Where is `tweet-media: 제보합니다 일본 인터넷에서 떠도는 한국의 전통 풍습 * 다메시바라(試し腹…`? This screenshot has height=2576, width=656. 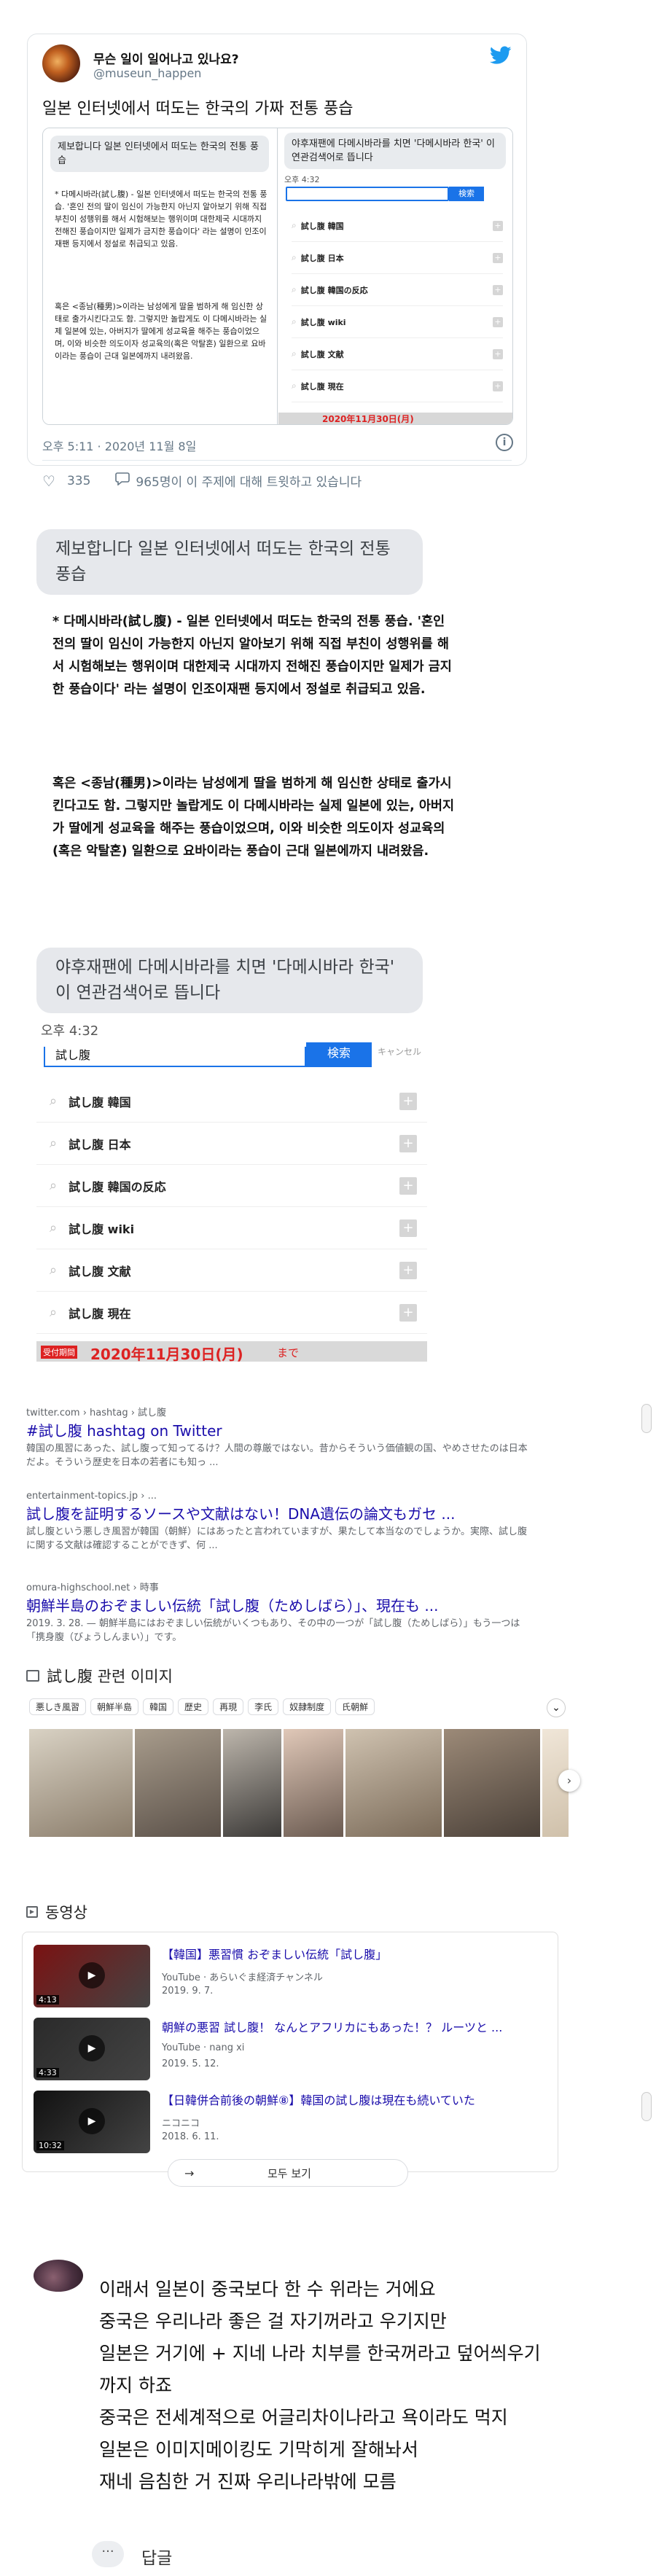
tweet-media: 제보합니다 일본 인터넷에서 떠도는 한국의 전통 풍습 * 다메시바라(試し腹… is located at coordinates (278, 276).